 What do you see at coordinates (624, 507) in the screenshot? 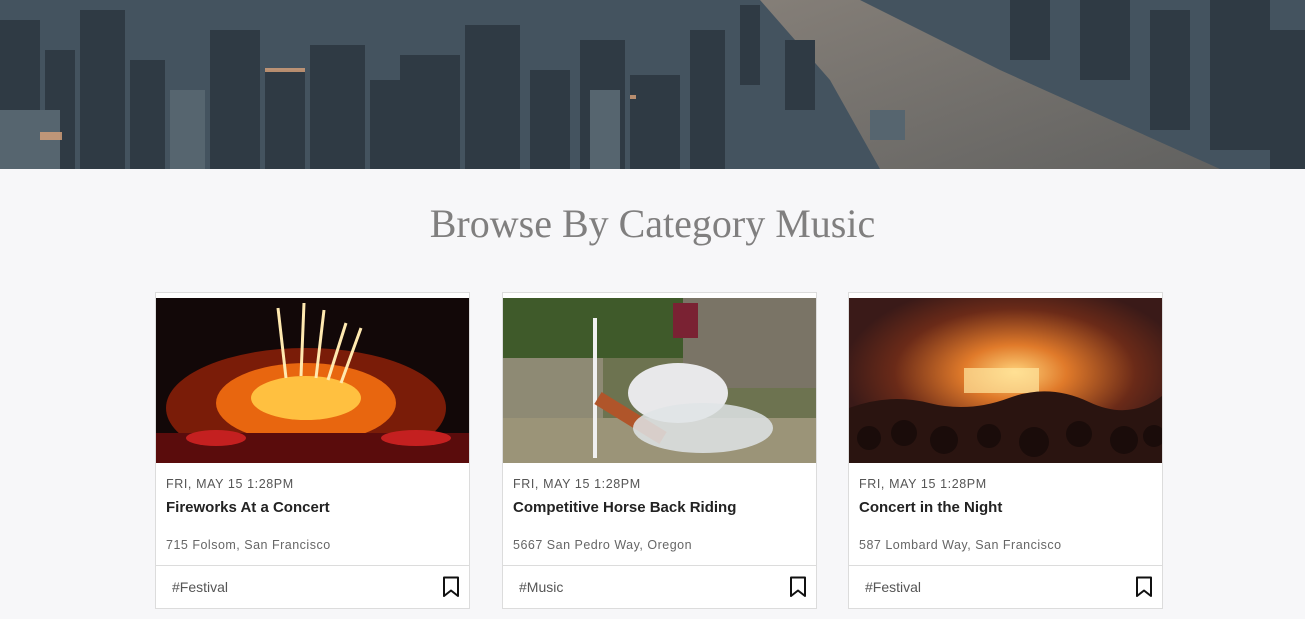
I see `event-title: Competitive Horse Back Riding` at bounding box center [624, 507].